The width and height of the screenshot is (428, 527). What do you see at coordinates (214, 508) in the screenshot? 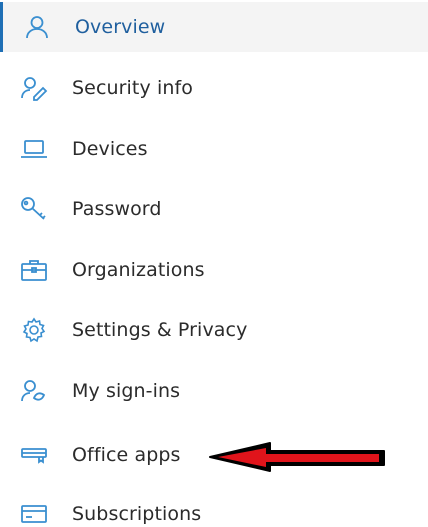
I see `sidebar-item-subscriptions: Subscriptions` at bounding box center [214, 508].